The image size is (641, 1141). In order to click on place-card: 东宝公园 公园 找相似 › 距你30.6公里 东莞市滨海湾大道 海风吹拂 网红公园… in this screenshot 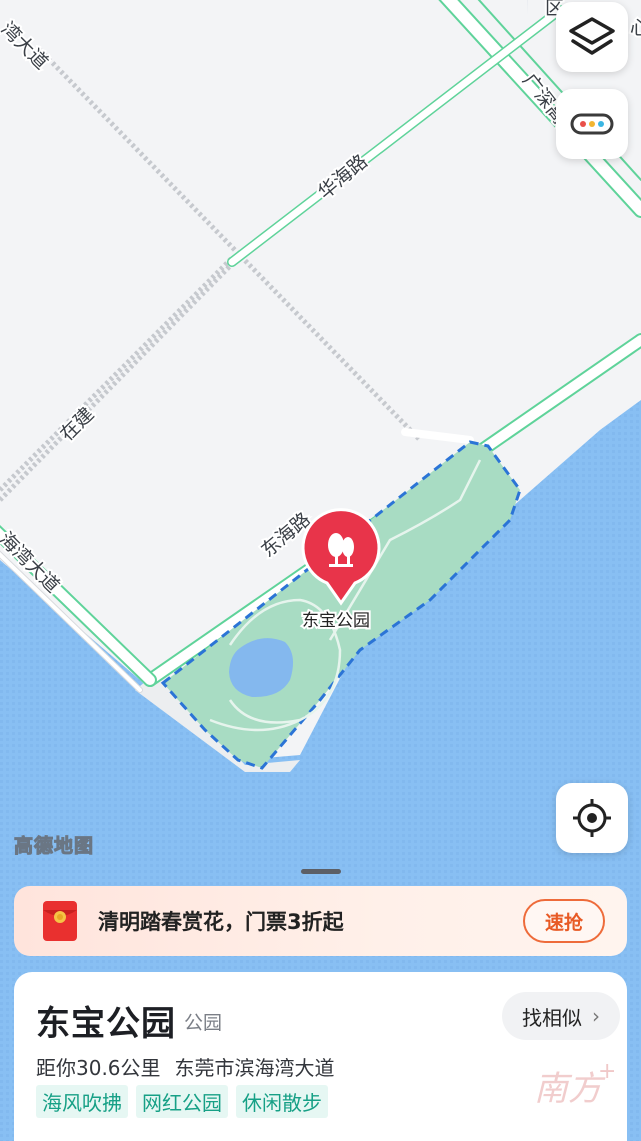, I will do `click(320, 1056)`.